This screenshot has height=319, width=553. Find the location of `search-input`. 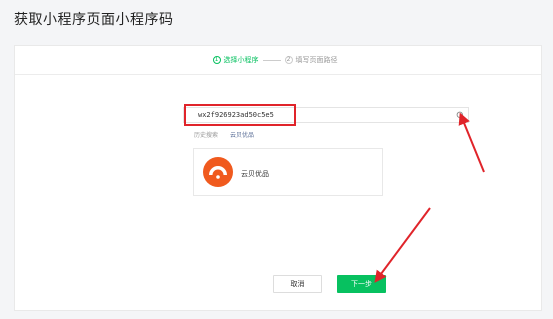

search-input is located at coordinates (326, 115).